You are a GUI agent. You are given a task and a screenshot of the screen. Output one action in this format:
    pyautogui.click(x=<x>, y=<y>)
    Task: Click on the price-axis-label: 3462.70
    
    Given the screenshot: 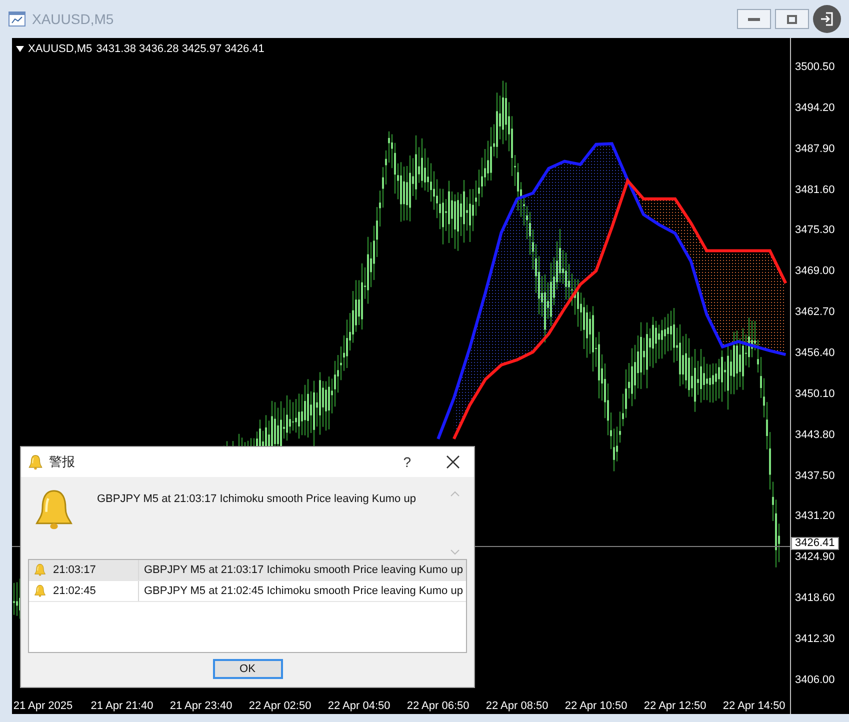 What is the action you would take?
    pyautogui.click(x=815, y=312)
    